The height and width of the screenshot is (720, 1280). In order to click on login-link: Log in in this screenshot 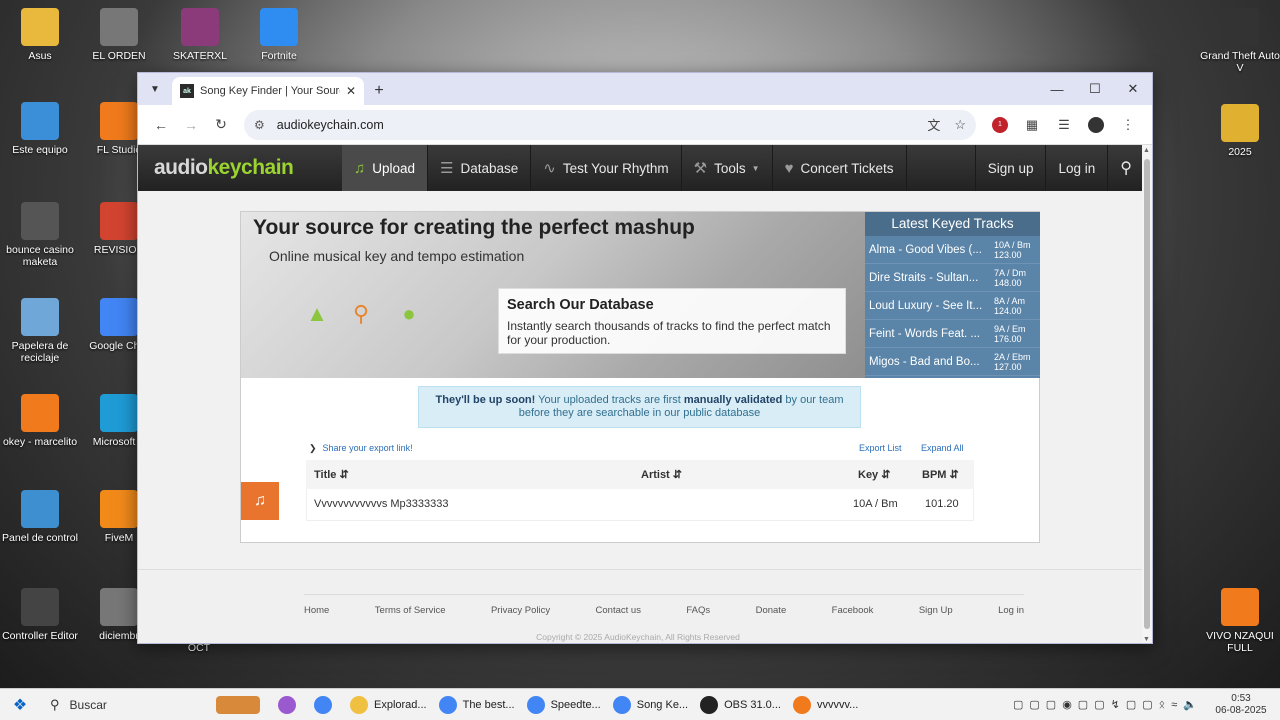, I will do `click(1076, 168)`.